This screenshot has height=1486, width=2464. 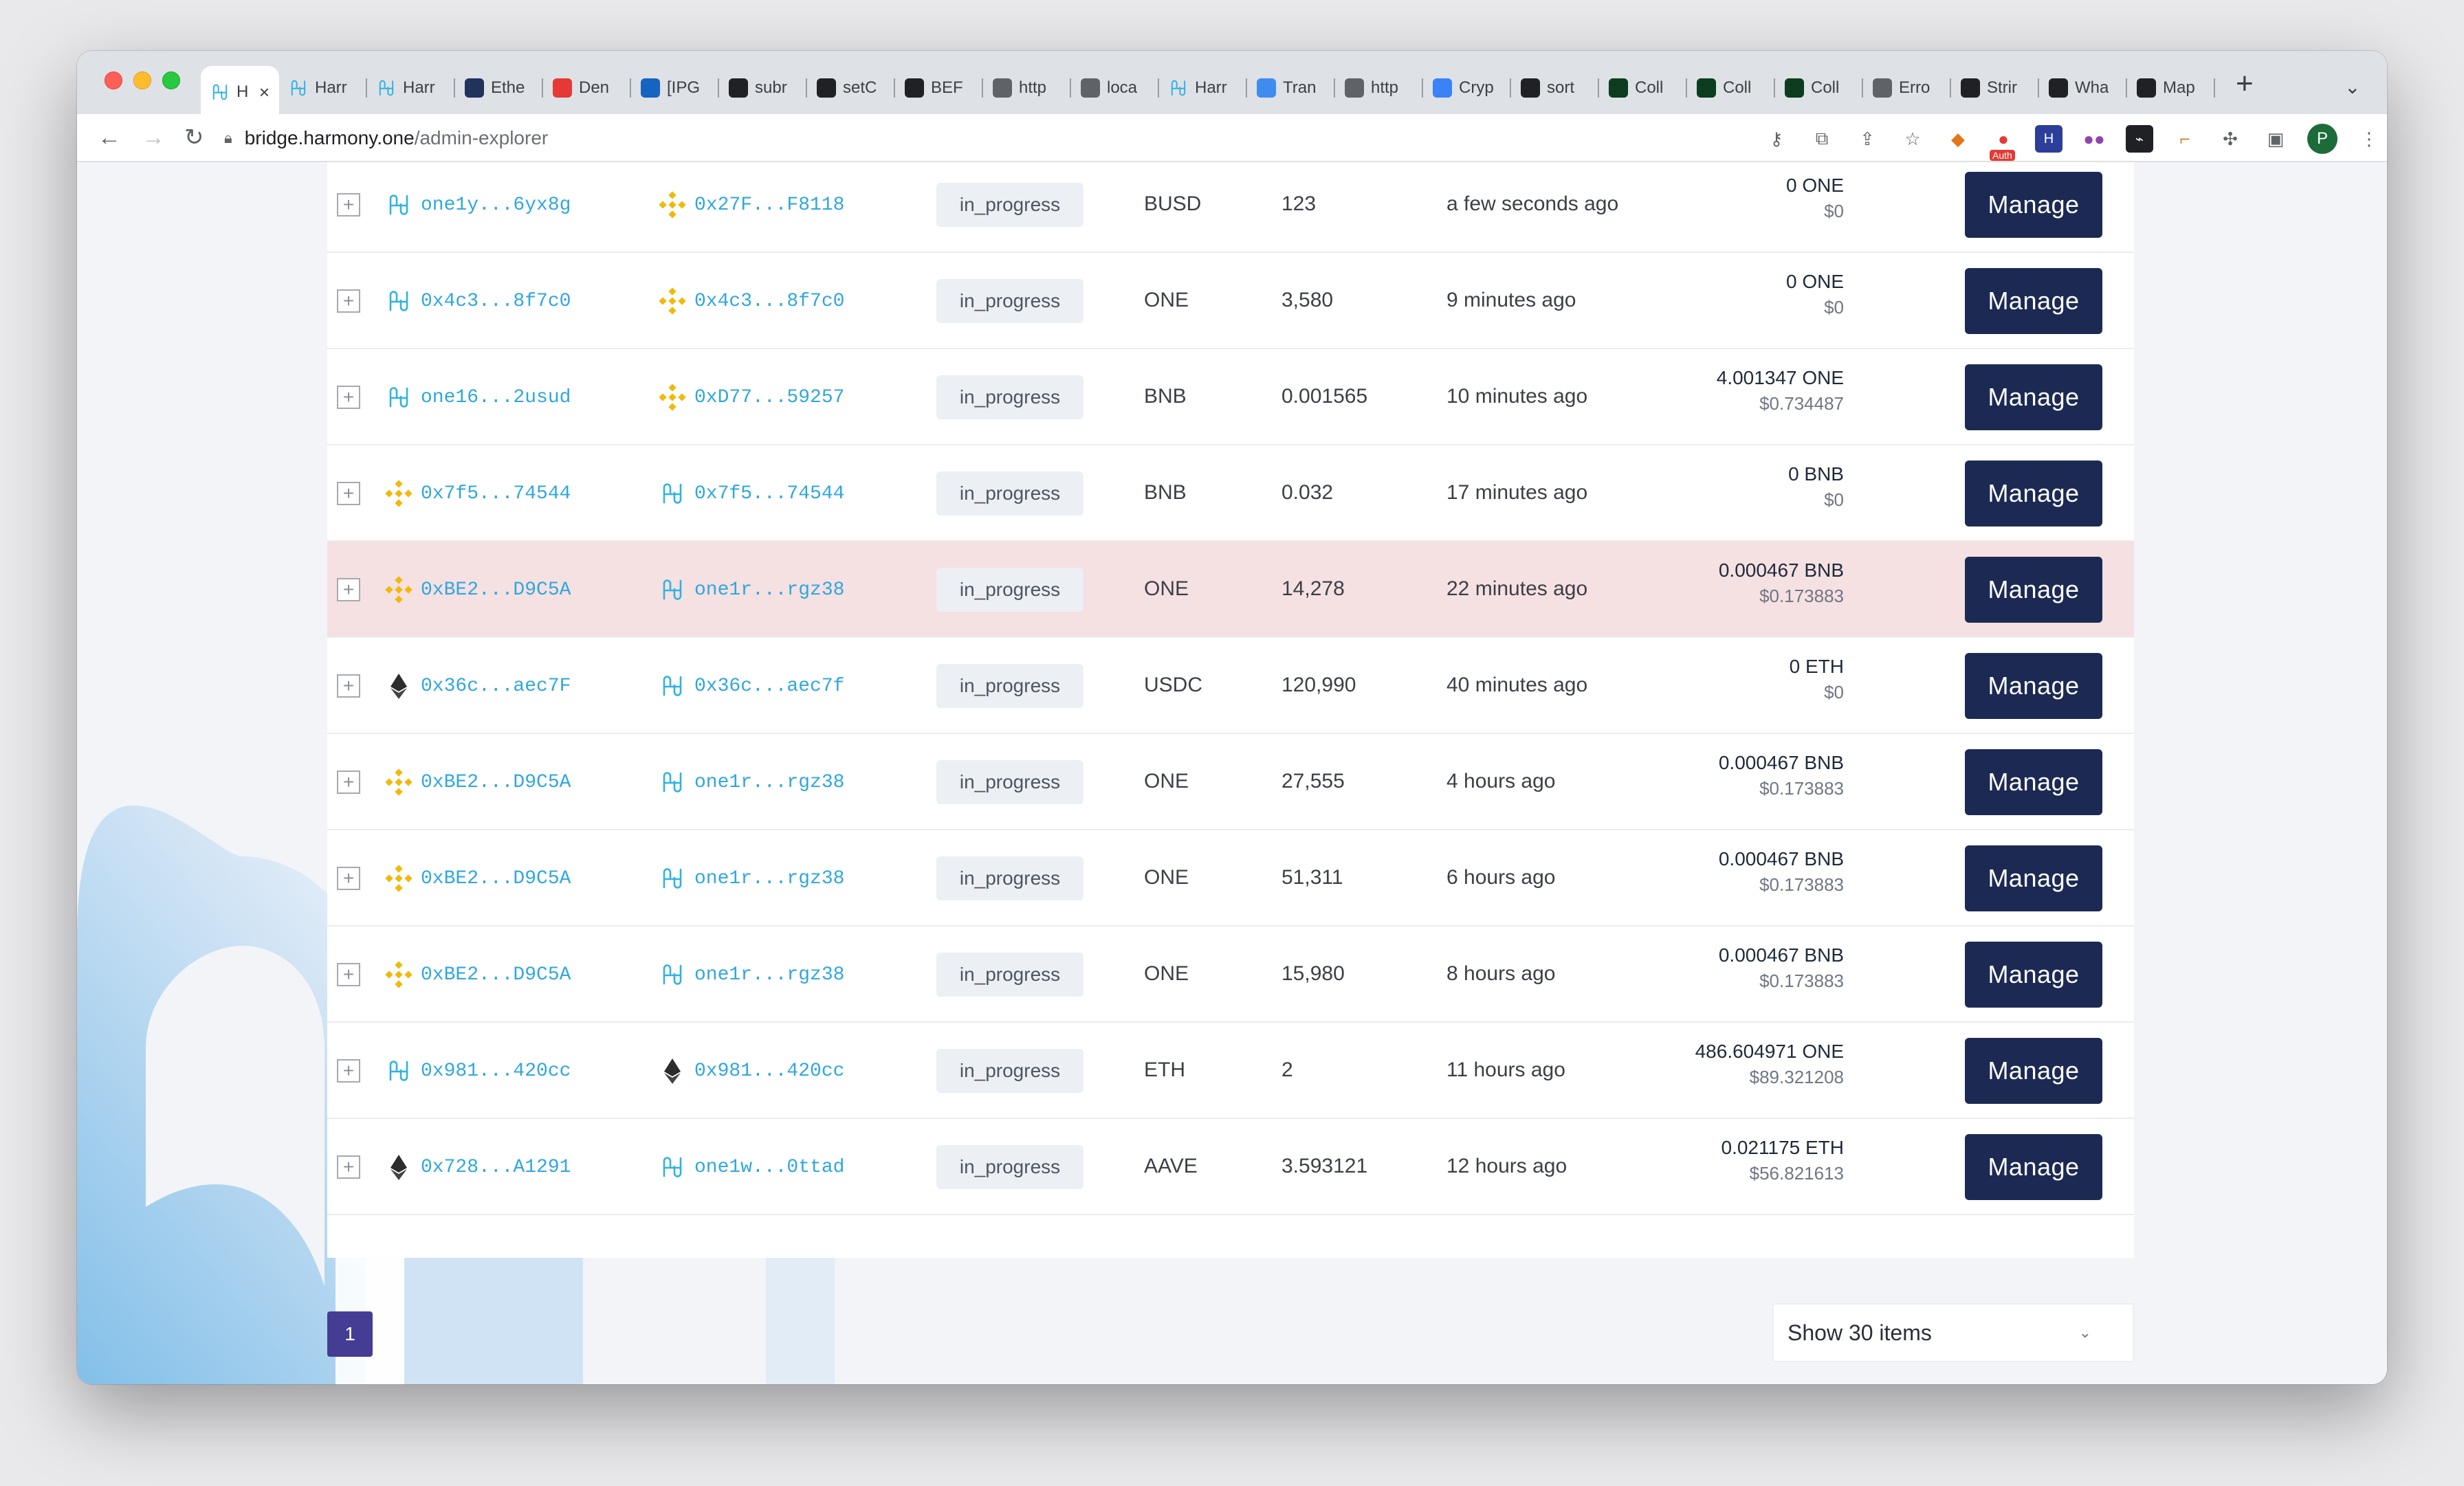 What do you see at coordinates (2004, 143) in the screenshot?
I see `authenticator-icon: ● Auth` at bounding box center [2004, 143].